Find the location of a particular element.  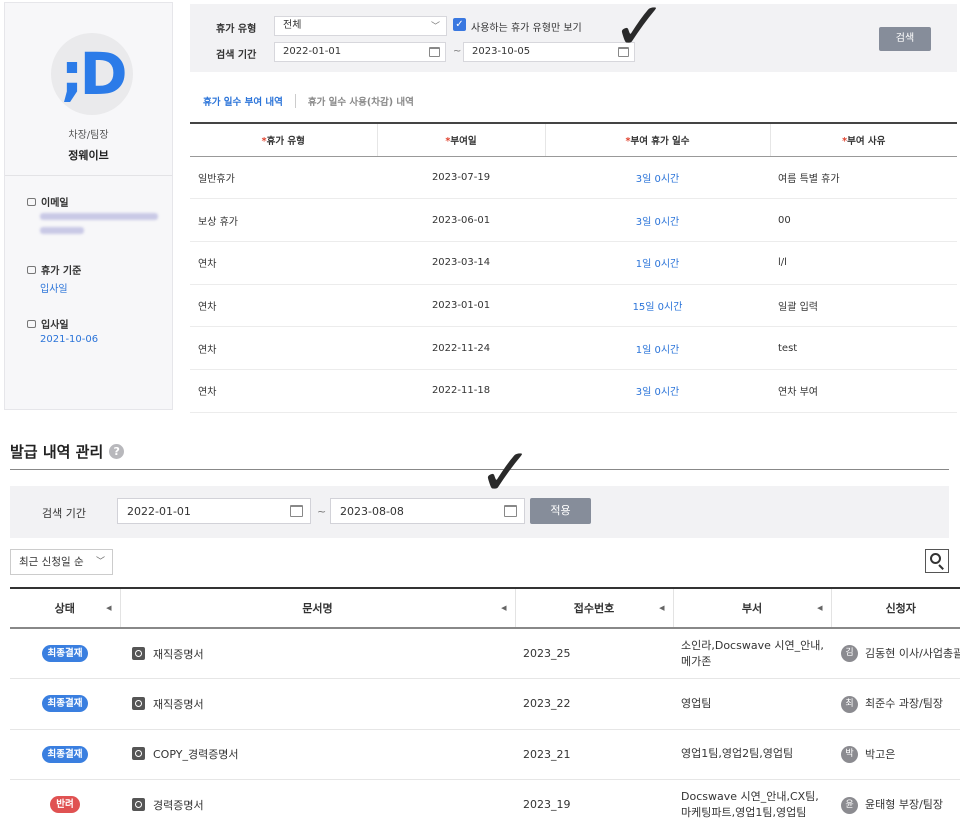

date-range-tilde: ~ is located at coordinates (457, 51).